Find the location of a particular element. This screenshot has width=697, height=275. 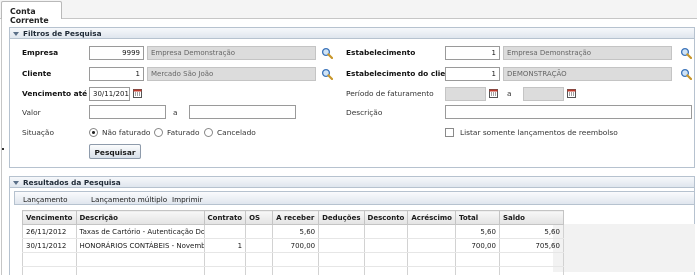

column-header: Total is located at coordinates (477, 217).